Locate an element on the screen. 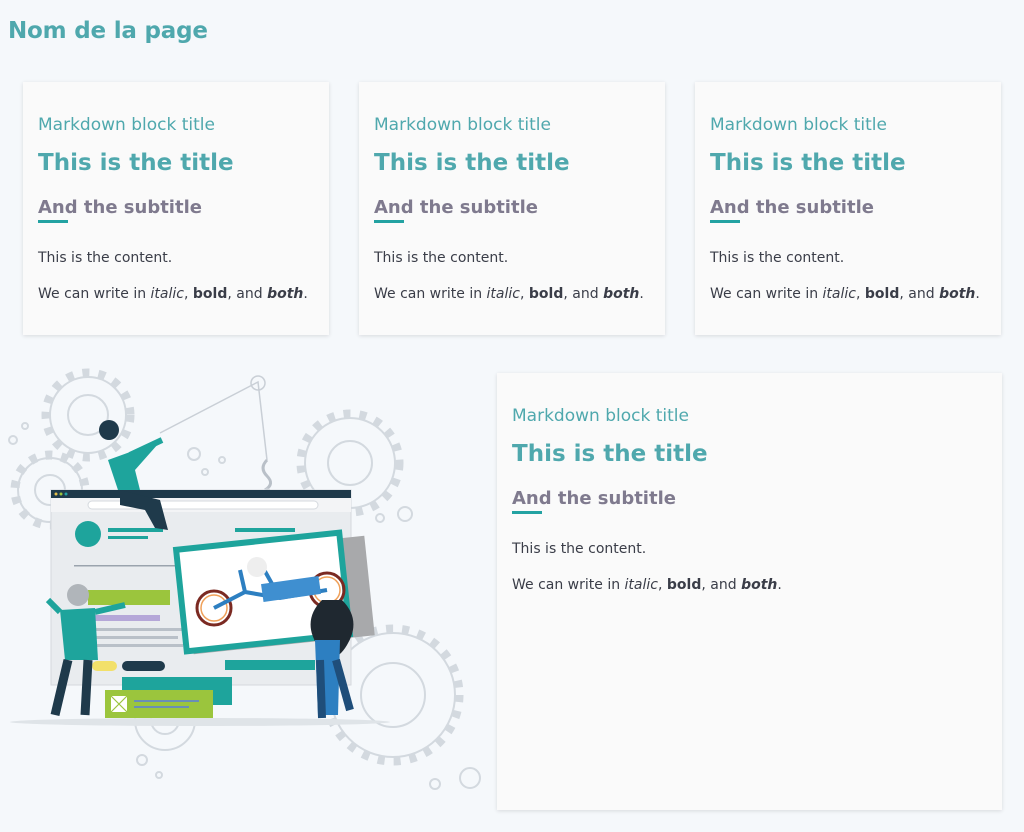 The height and width of the screenshot is (832, 1024). page-title: Nom de la page is located at coordinates (108, 31).